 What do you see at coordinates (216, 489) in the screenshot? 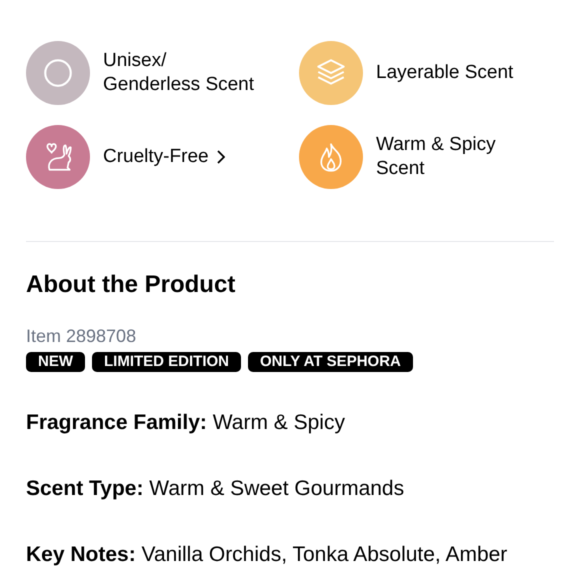
I see `detail-text: Scent Type: Warm & Sweet Gourmands` at bounding box center [216, 489].